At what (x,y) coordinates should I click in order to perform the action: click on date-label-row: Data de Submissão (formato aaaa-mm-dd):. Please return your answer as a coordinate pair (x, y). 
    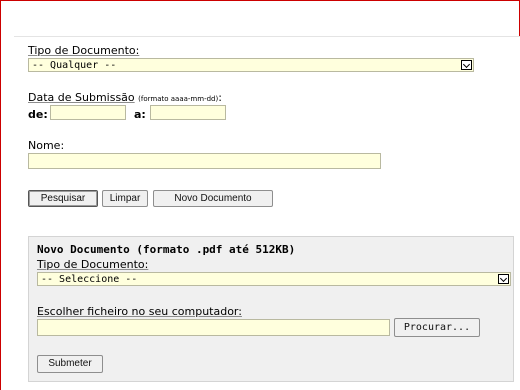
    Looking at the image, I should click on (125, 97).